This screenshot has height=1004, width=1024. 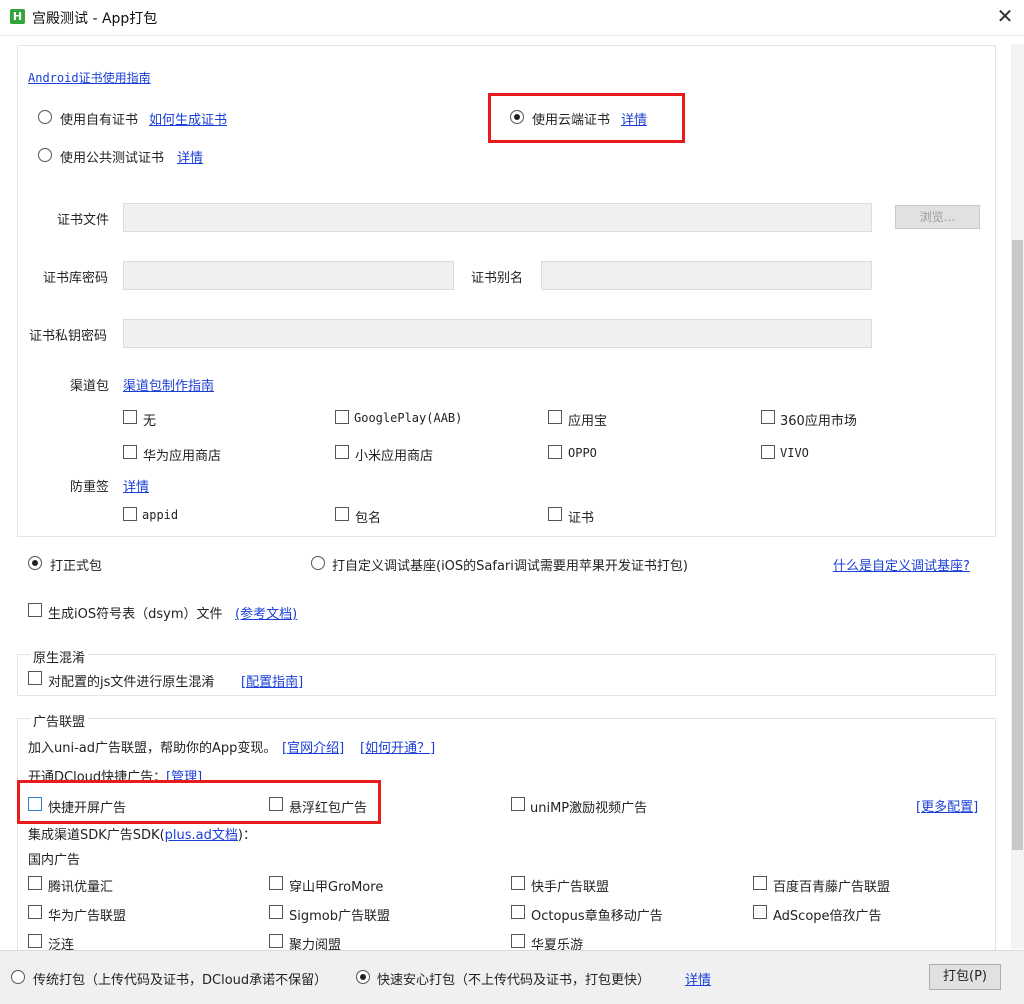 What do you see at coordinates (35, 912) in the screenshot?
I see `ad-huawei-checkbox` at bounding box center [35, 912].